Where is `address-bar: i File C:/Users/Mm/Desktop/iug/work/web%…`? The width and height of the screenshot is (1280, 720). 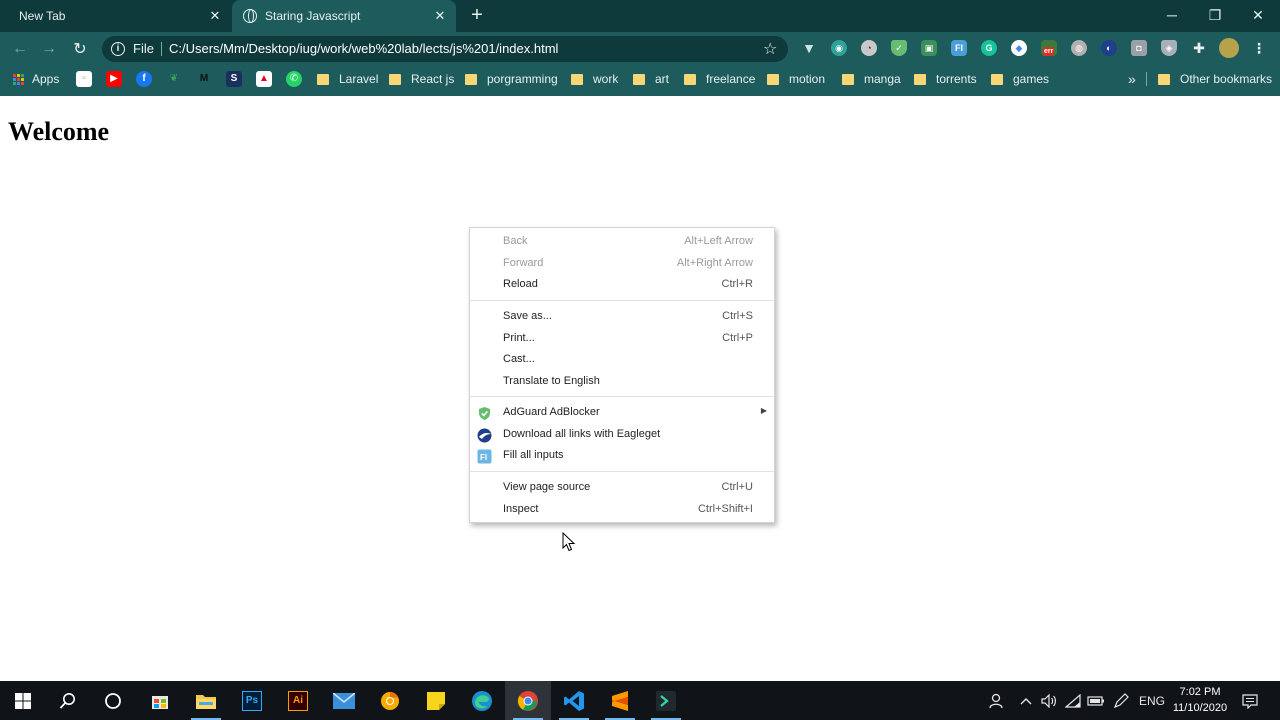
address-bar: i File C:/Users/Mm/Desktop/iug/work/web%… is located at coordinates (445, 49).